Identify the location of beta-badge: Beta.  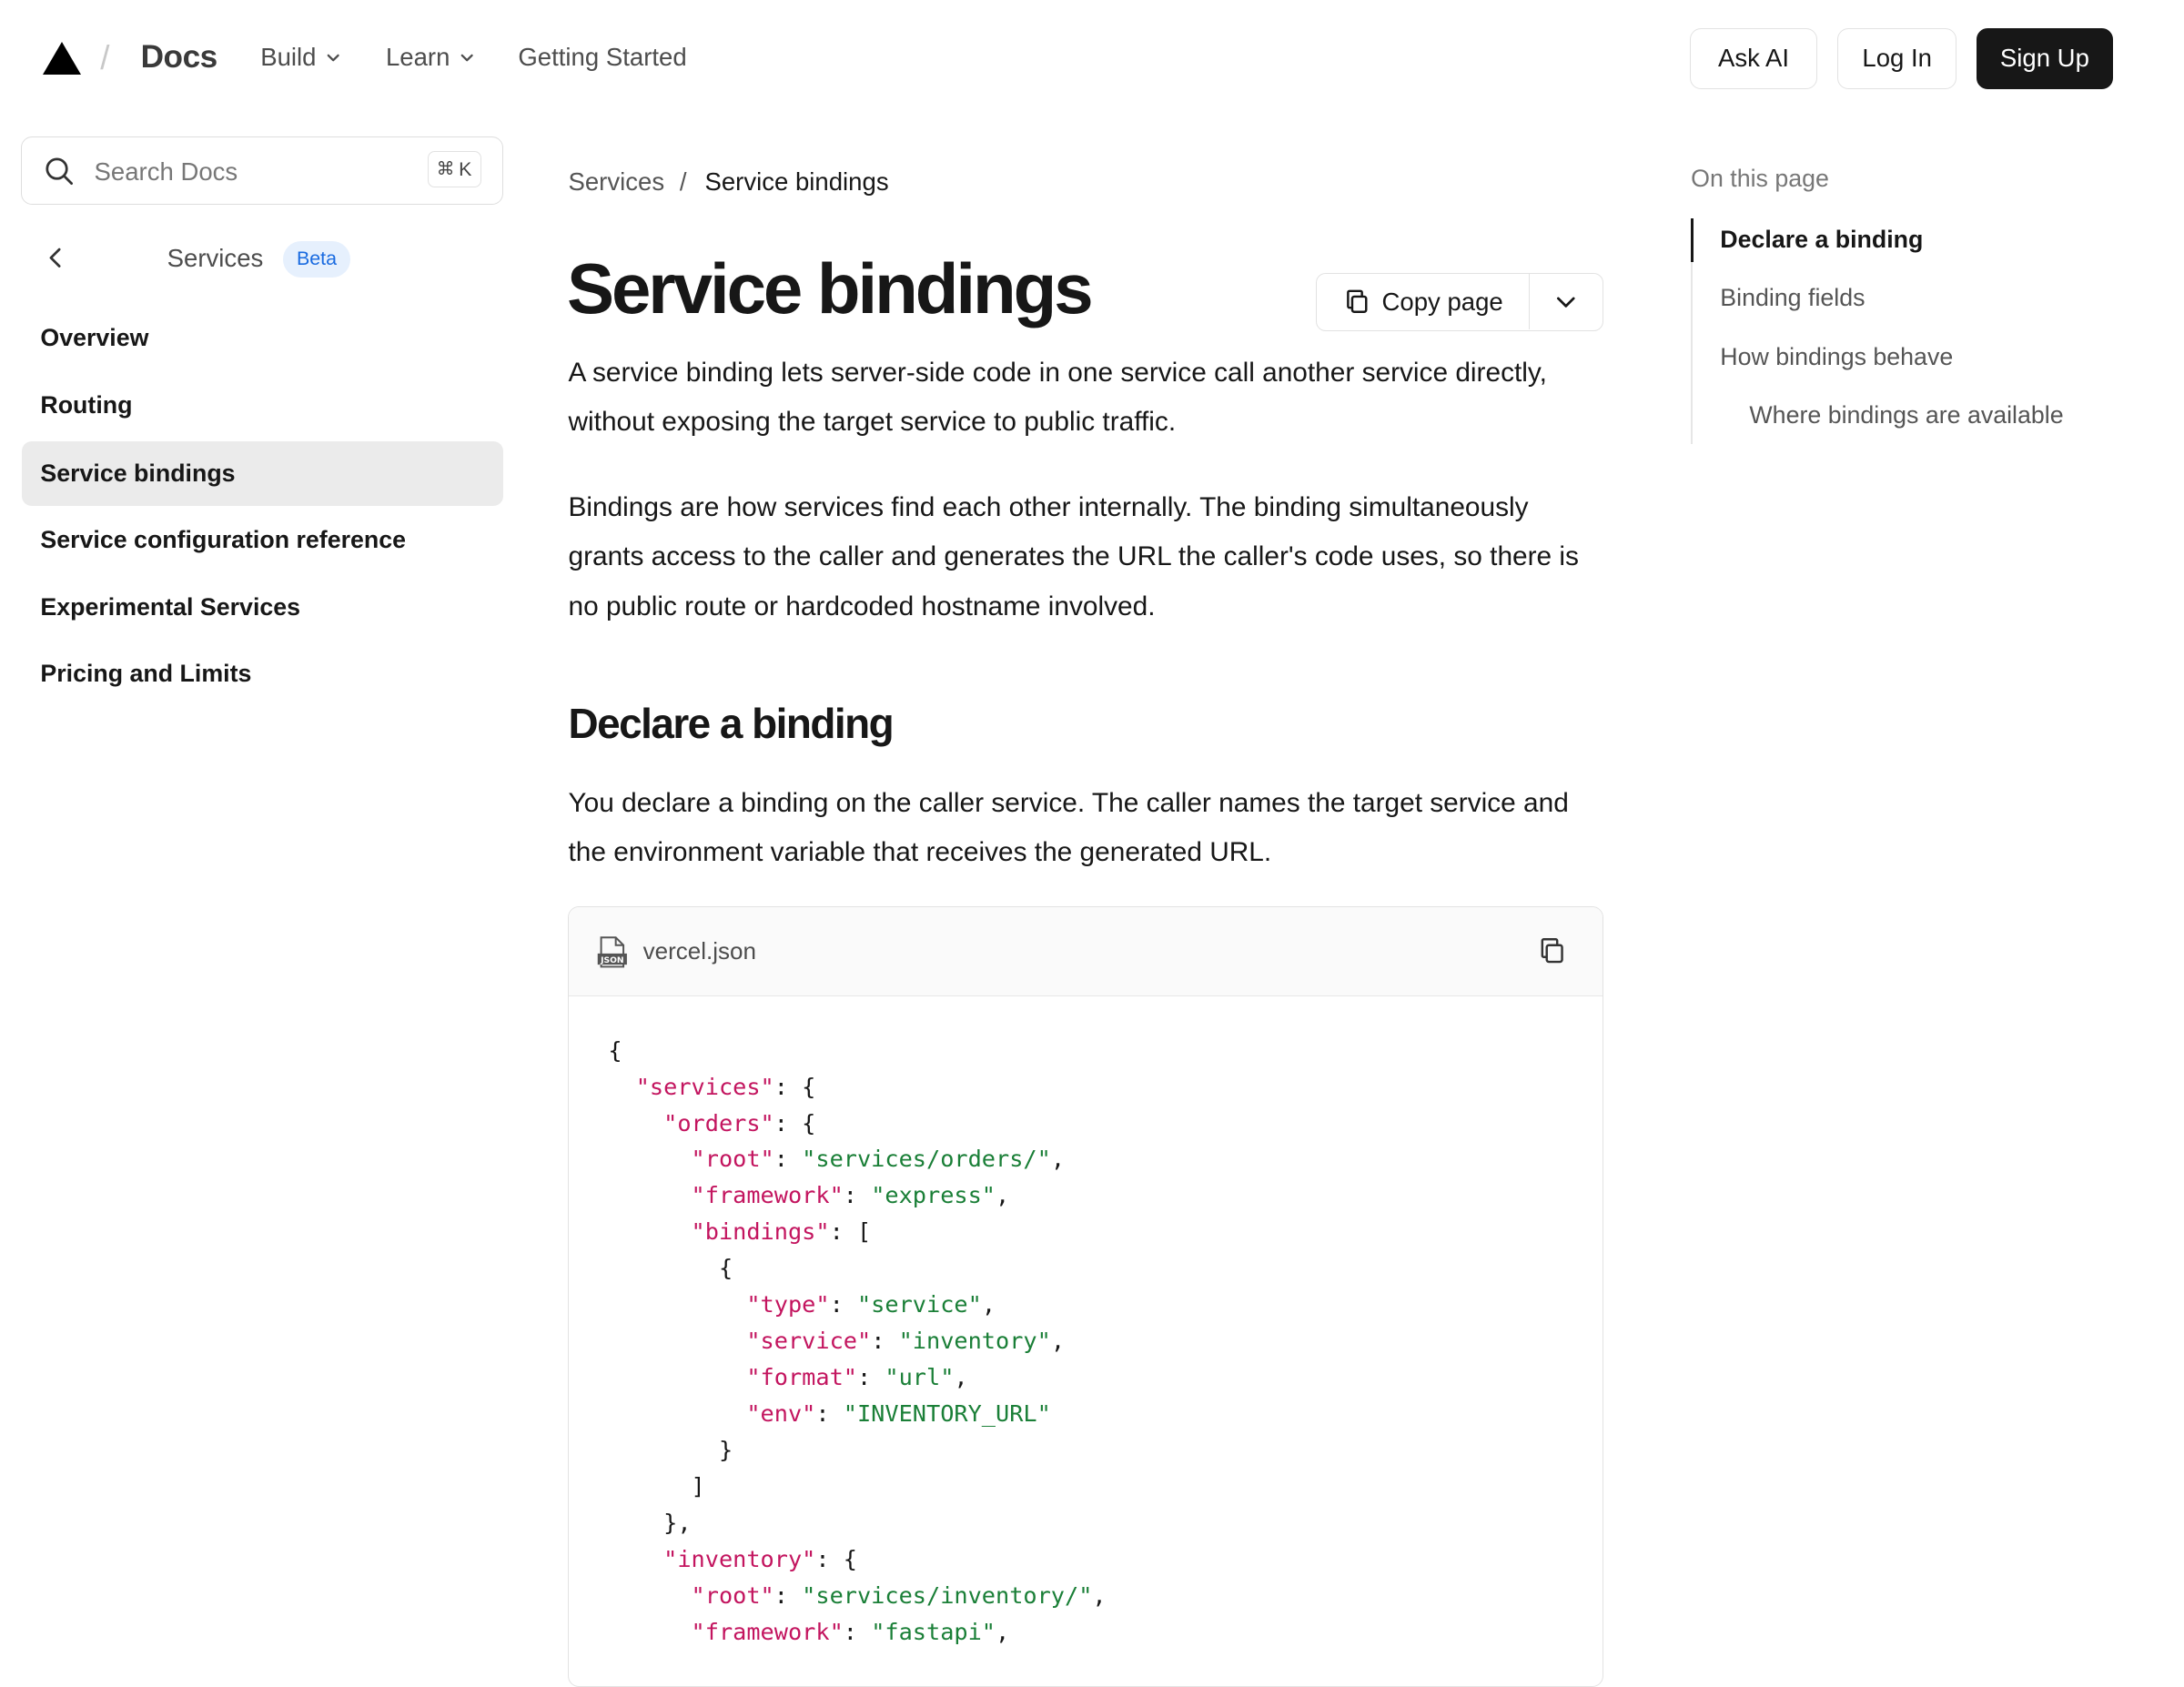
(317, 259).